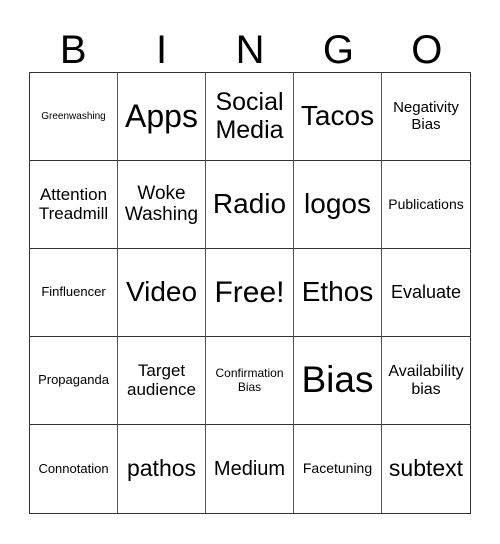 This screenshot has height=544, width=500. I want to click on bingo-cell-text: Attention Treadmill, so click(73, 203).